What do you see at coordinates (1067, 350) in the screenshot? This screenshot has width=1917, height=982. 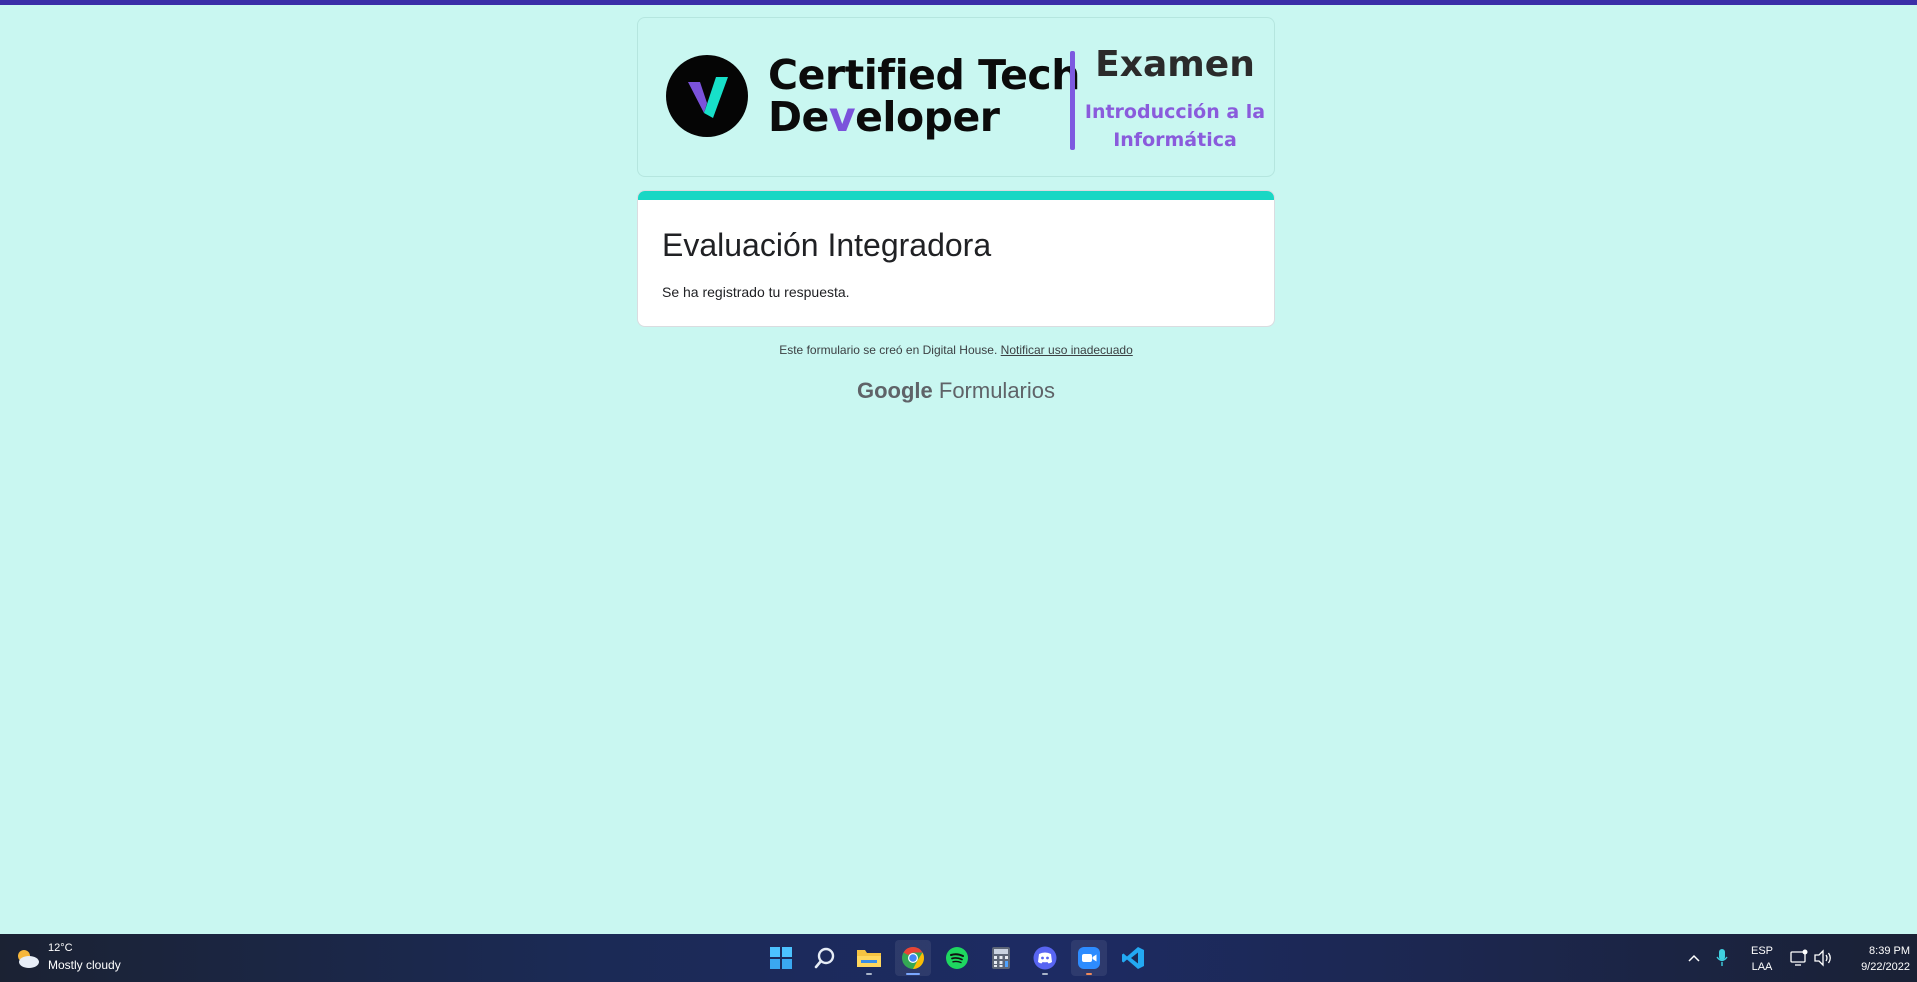 I see `report-abuse-link: Notificar uso inadecuado` at bounding box center [1067, 350].